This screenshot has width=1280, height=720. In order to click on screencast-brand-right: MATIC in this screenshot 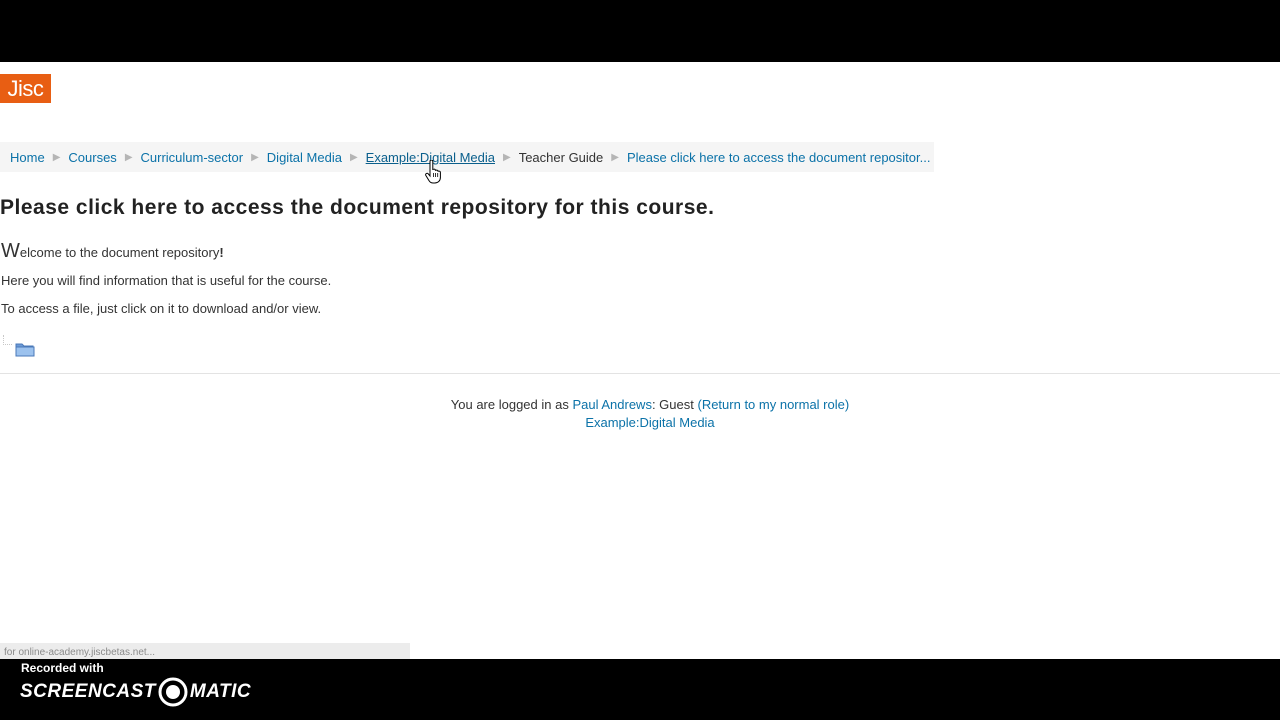, I will do `click(220, 691)`.